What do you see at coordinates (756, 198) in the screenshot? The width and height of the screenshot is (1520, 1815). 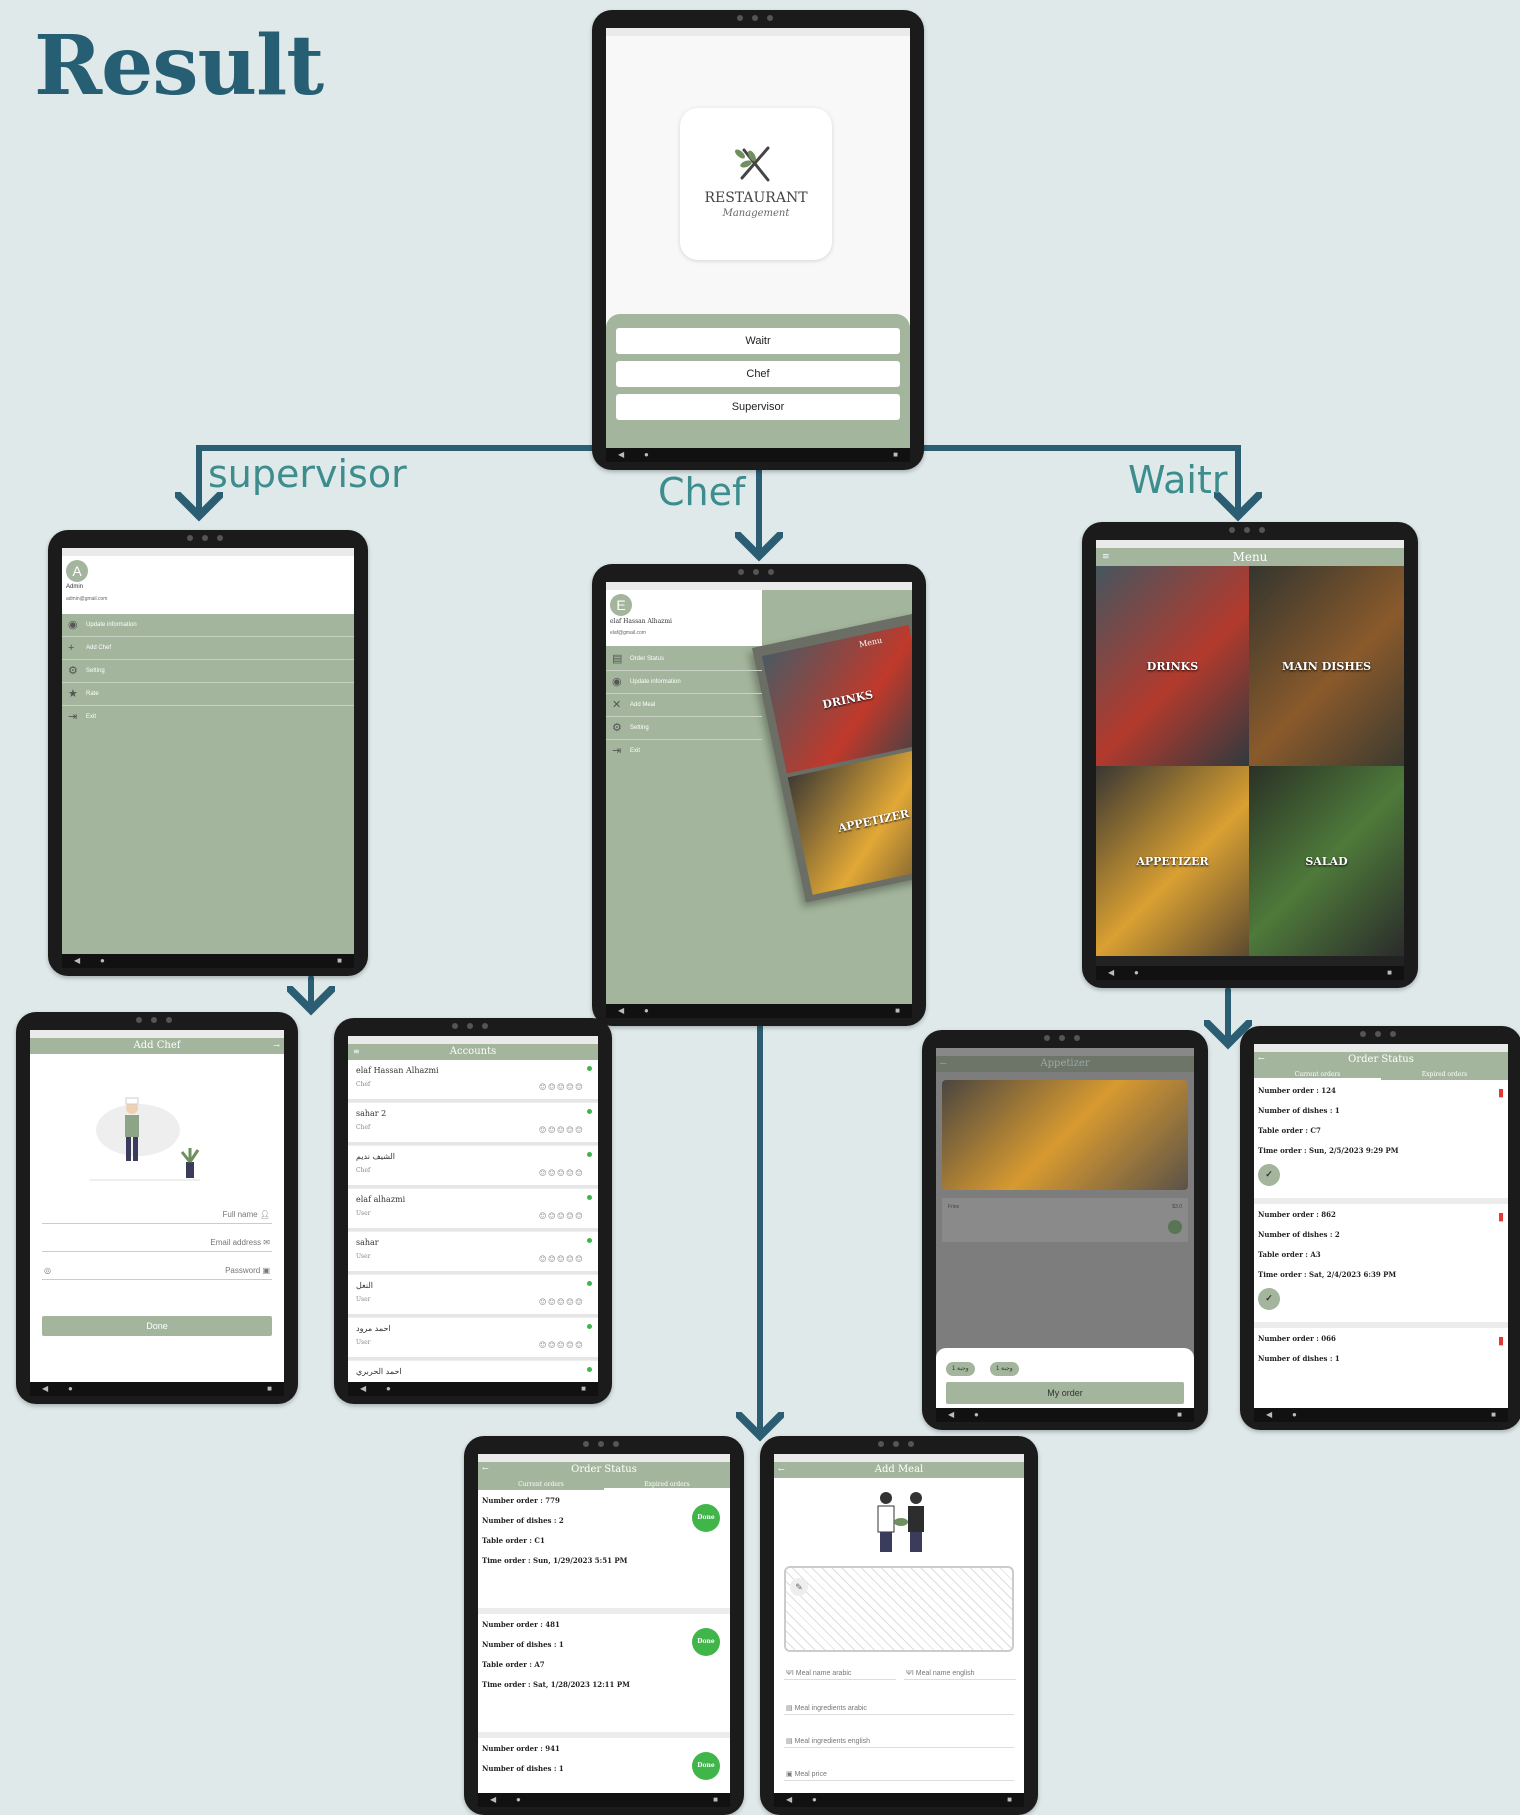 I see `logo-title: RESTAURANT` at bounding box center [756, 198].